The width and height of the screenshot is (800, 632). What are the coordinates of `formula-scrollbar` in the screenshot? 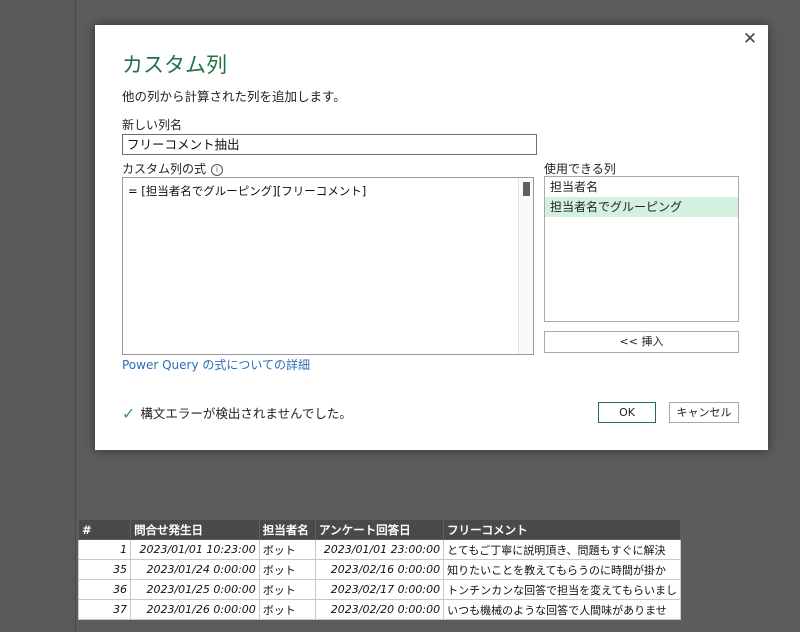 It's located at (525, 266).